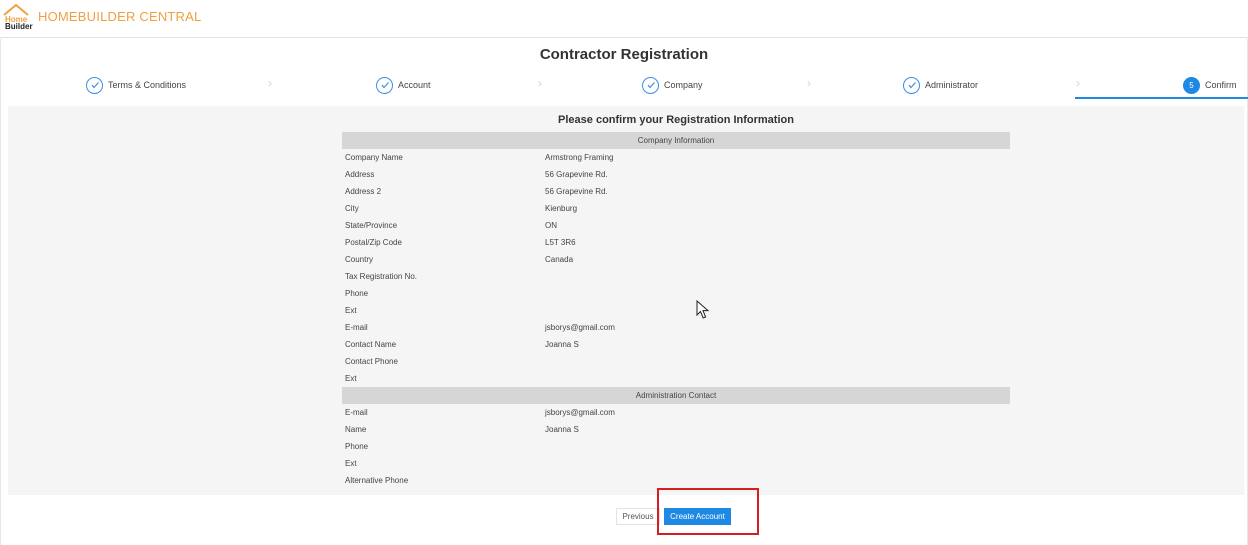 This screenshot has height=545, width=1248. Describe the element at coordinates (579, 157) in the screenshot. I see `row-value: Armstrong Framing` at that location.